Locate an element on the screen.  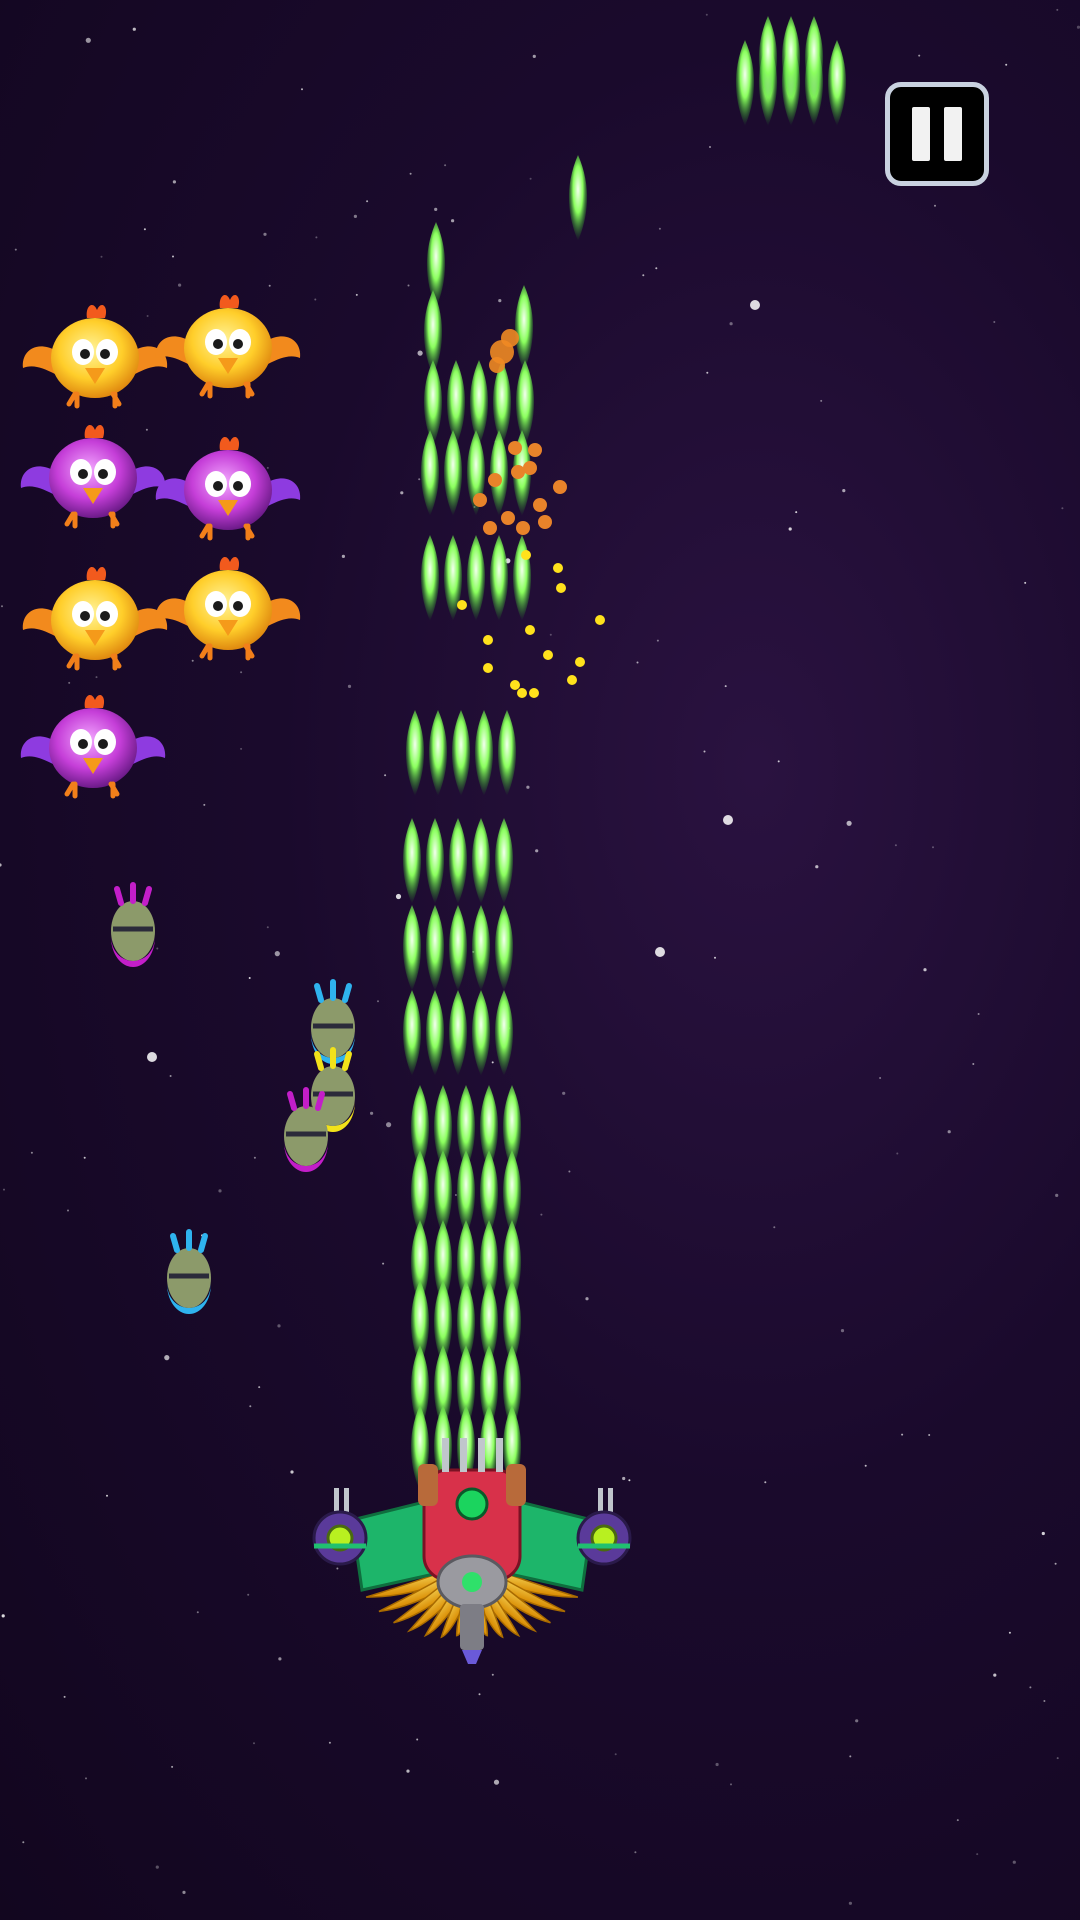
enemy-chickens is located at coordinates (160, 546).